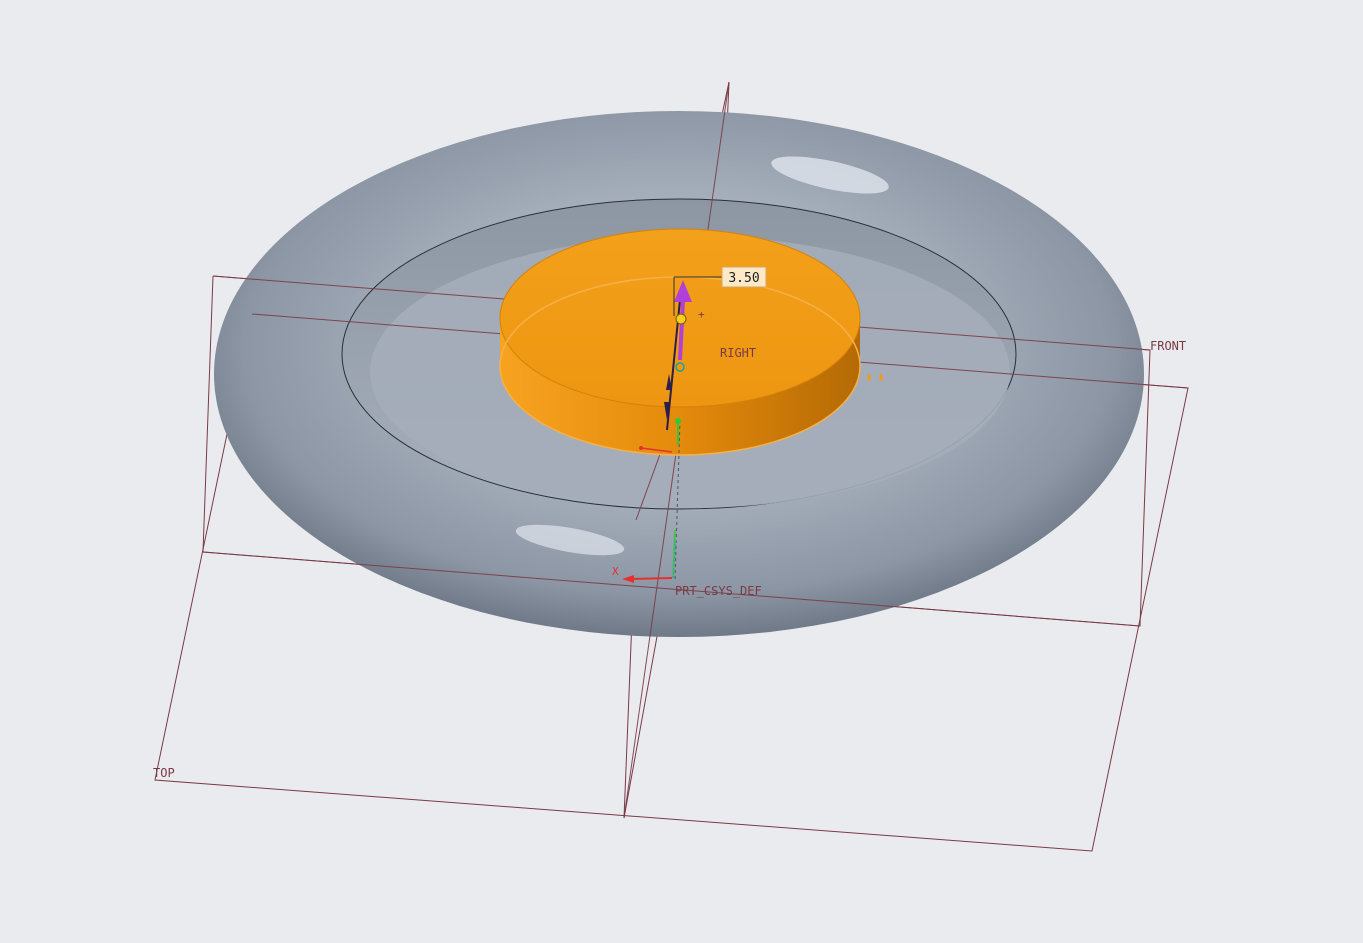  What do you see at coordinates (615, 571) in the screenshot?
I see `x-axis-label: X` at bounding box center [615, 571].